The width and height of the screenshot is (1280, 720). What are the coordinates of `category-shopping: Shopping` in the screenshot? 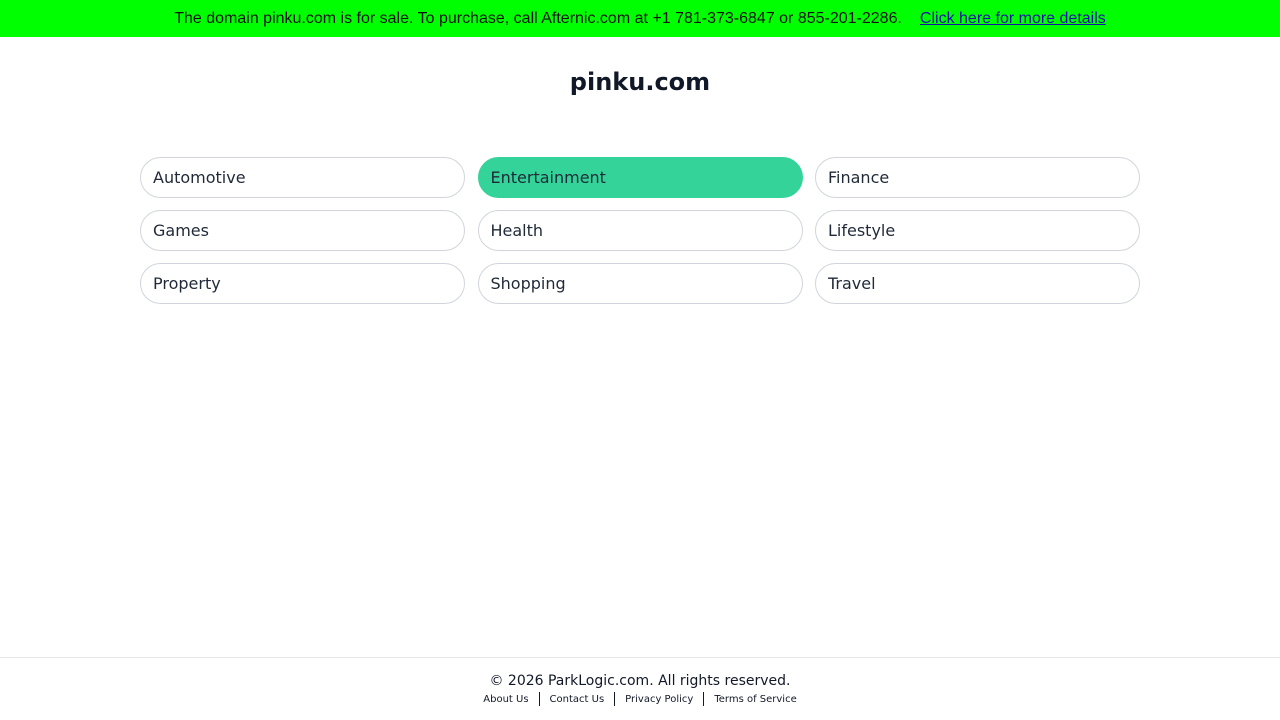 It's located at (640, 283).